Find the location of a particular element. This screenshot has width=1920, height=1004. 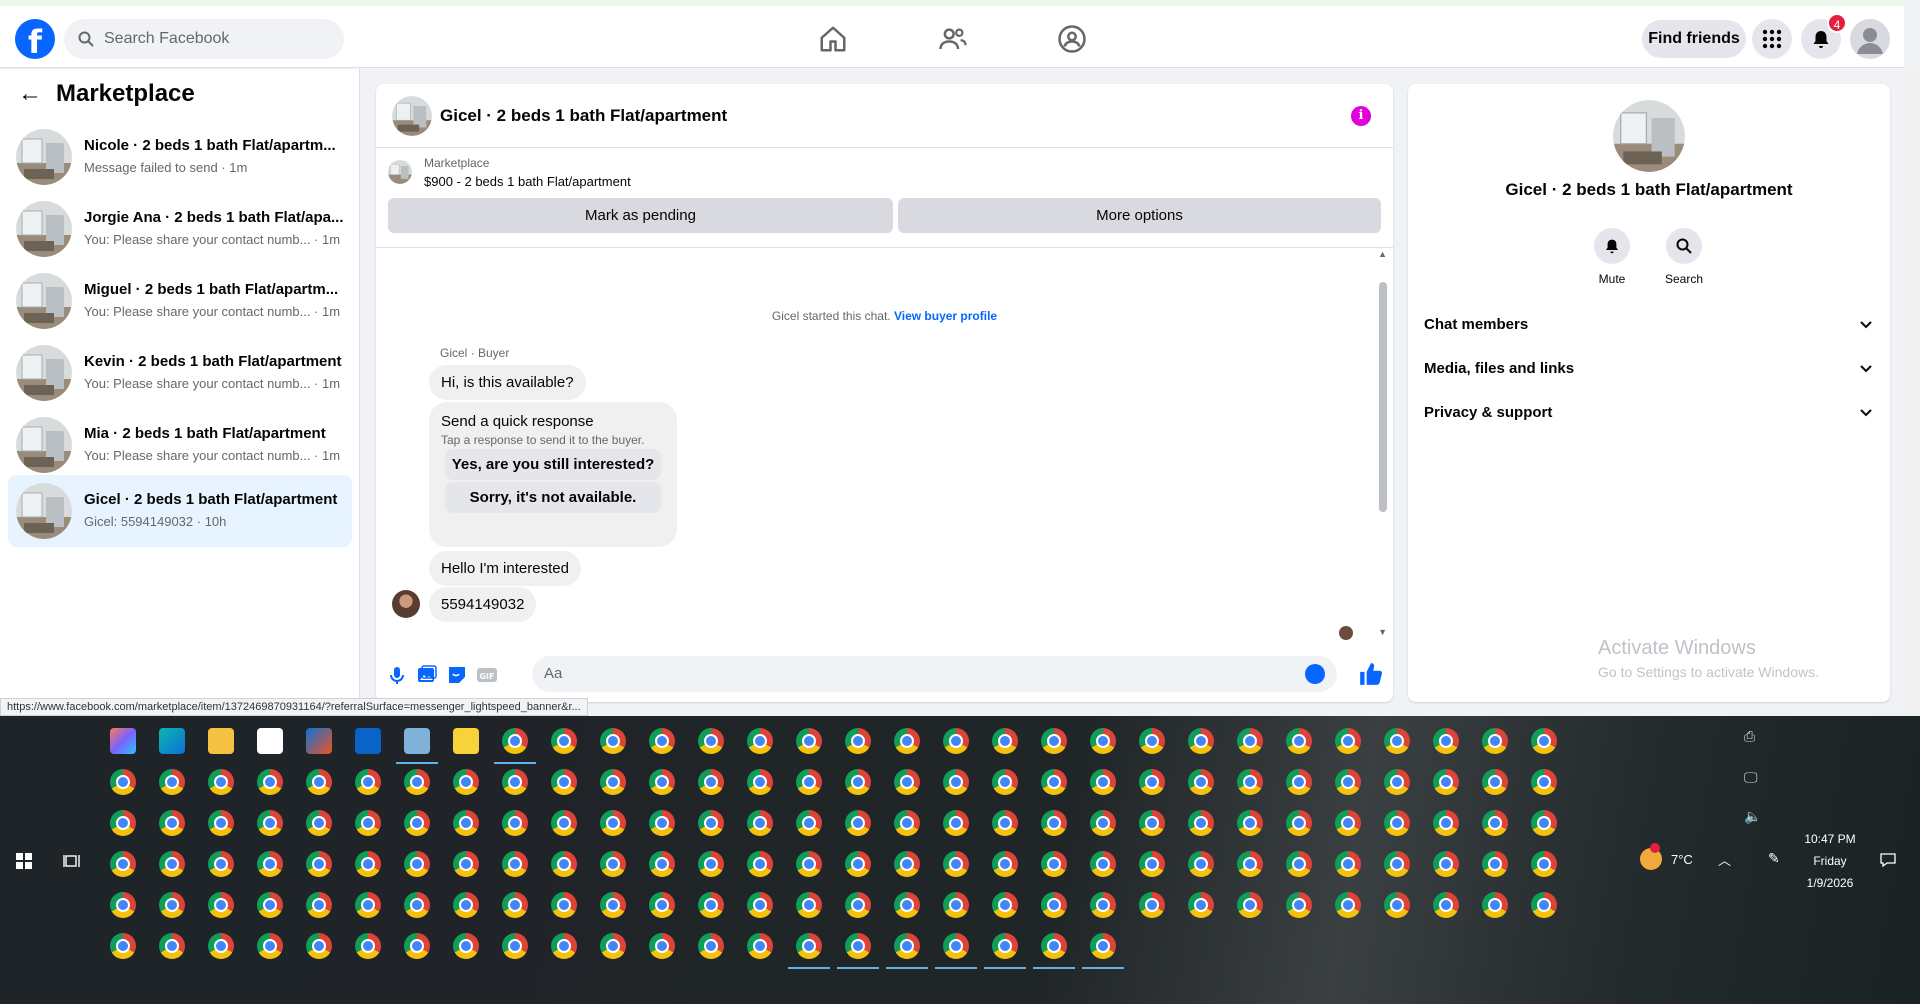

message-input: Aa is located at coordinates (934, 674).